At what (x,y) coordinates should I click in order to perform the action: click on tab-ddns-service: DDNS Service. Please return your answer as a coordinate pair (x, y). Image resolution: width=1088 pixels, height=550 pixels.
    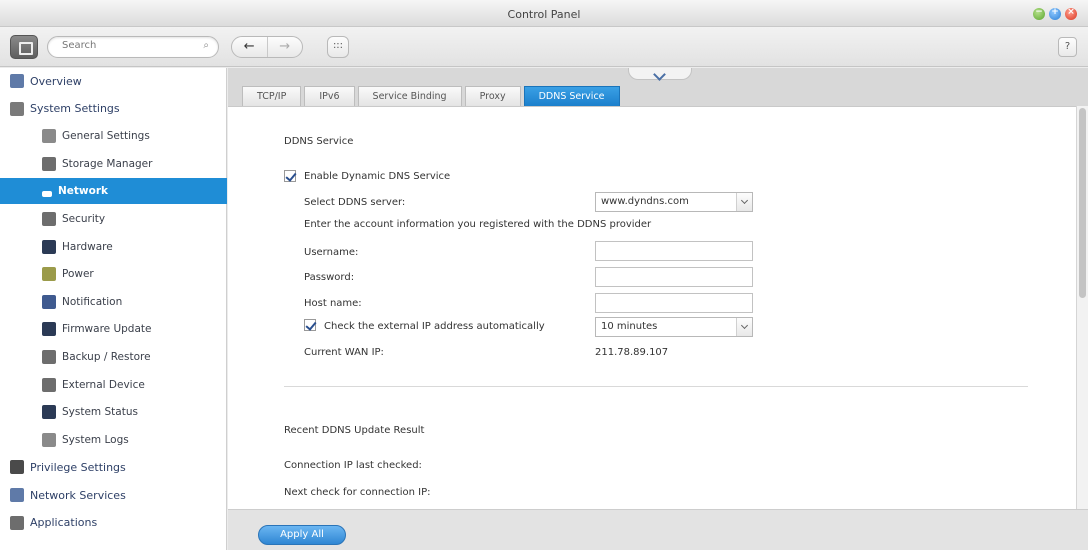
    Looking at the image, I should click on (571, 96).